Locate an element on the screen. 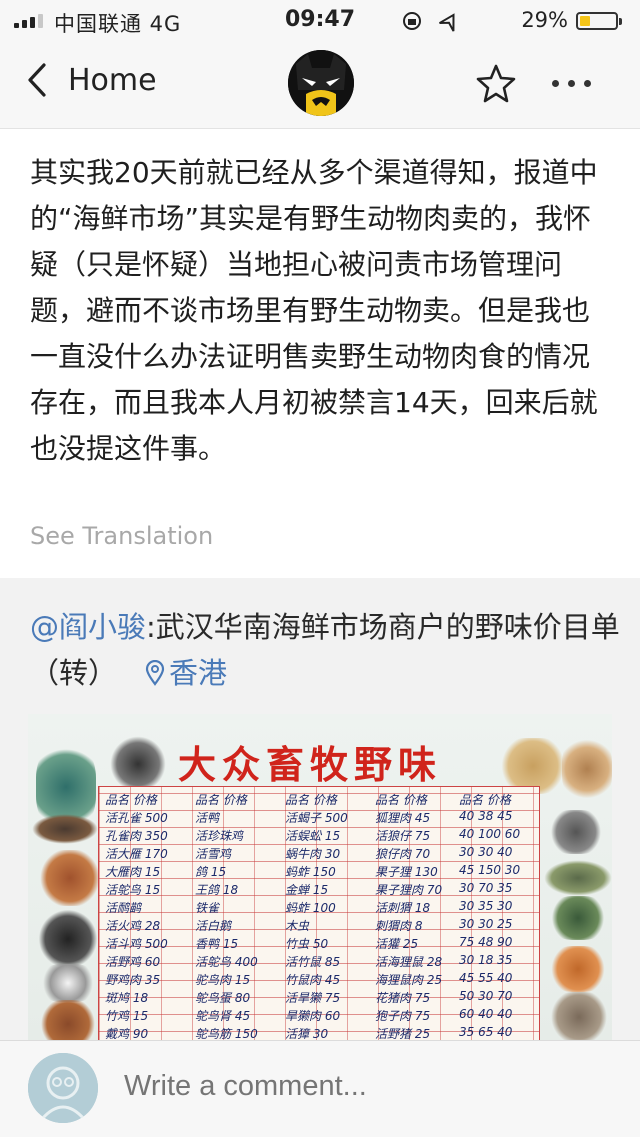 The width and height of the screenshot is (640, 1137). location-label: 香港 is located at coordinates (198, 673).